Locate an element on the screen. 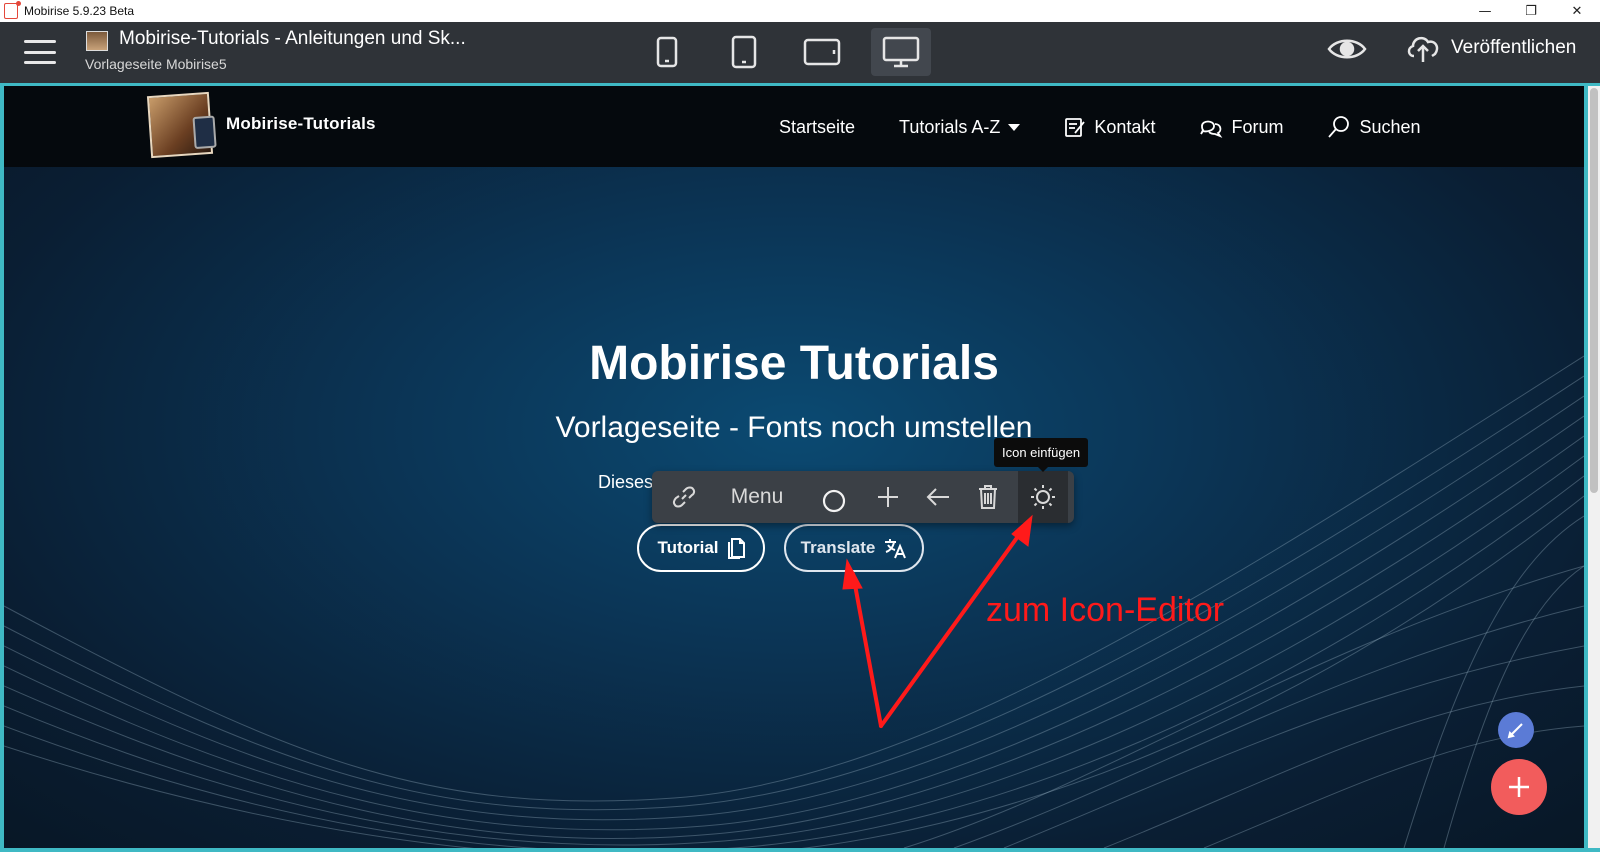 The image size is (1600, 852). site-logo-image is located at coordinates (180, 125).